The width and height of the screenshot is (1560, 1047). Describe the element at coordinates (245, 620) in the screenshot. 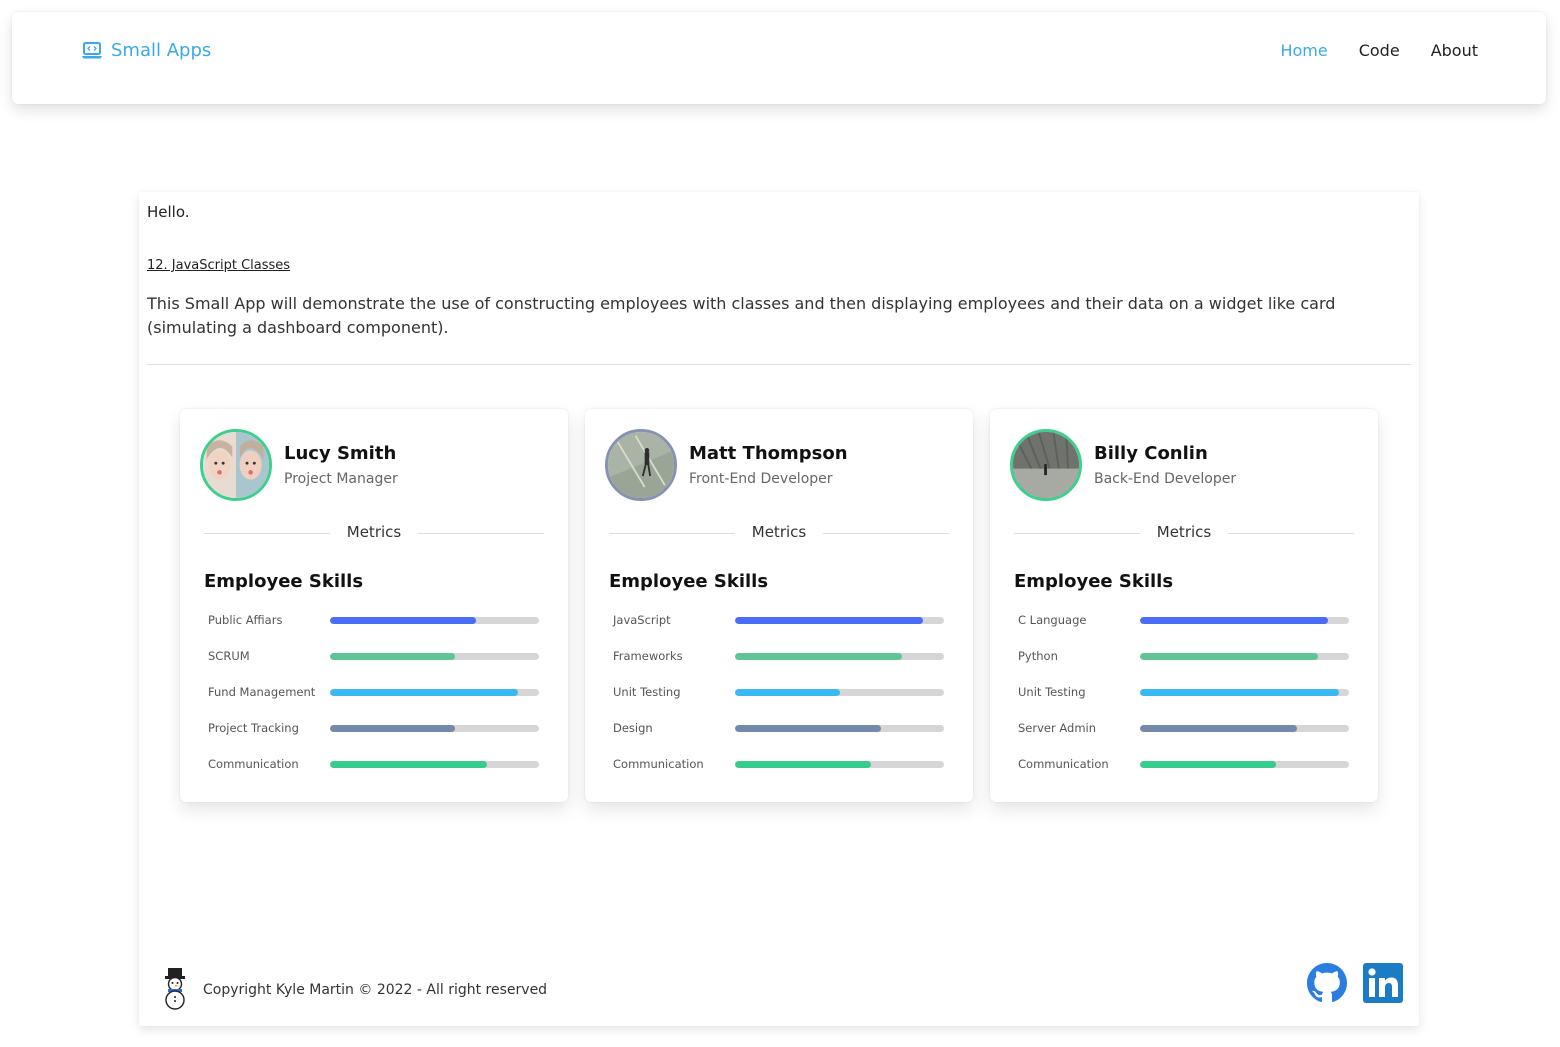

I see `skill-label: Public Affiars` at that location.